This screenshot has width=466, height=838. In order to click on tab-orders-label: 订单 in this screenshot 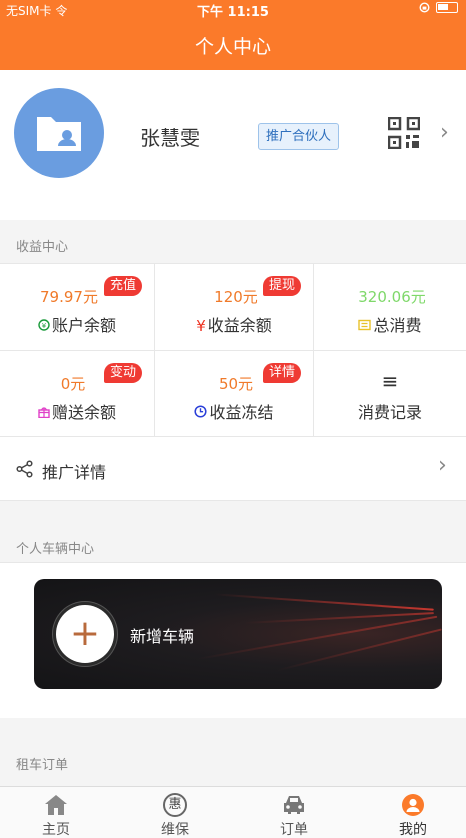, I will do `click(294, 830)`.